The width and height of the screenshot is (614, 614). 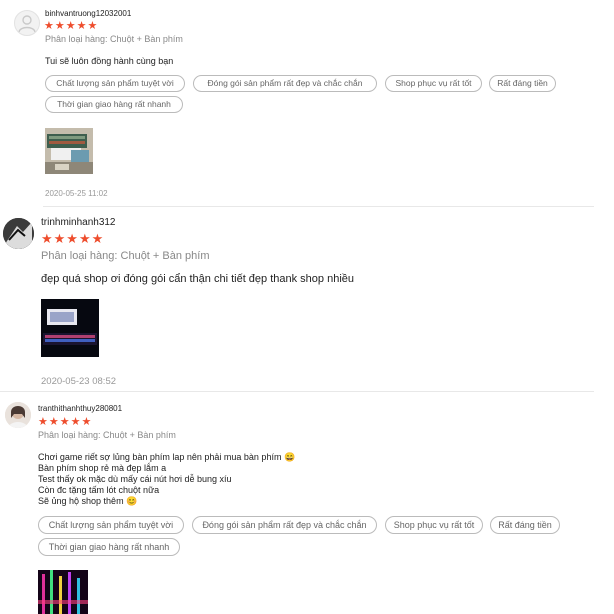 What do you see at coordinates (88, 501) in the screenshot?
I see `review-comment-line: Sẽ ủng hộ shop thêm 😊` at bounding box center [88, 501].